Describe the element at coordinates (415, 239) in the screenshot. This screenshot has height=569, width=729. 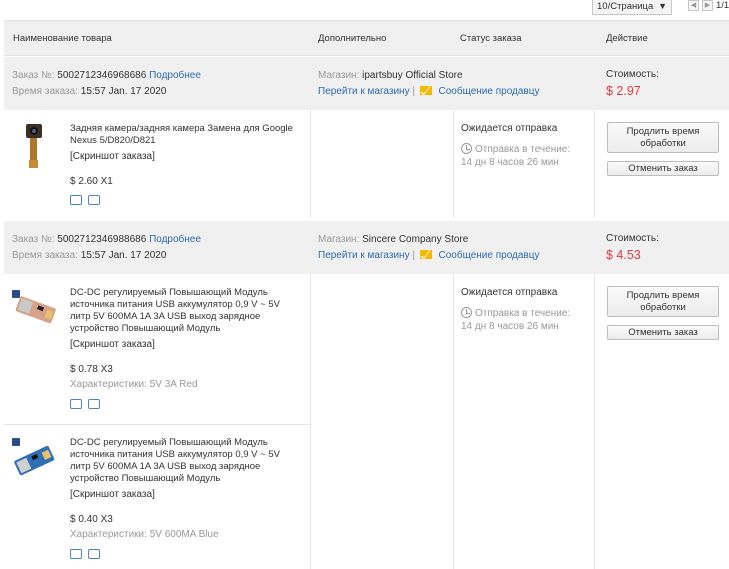
I see `store-name: Sincere Company Store` at that location.